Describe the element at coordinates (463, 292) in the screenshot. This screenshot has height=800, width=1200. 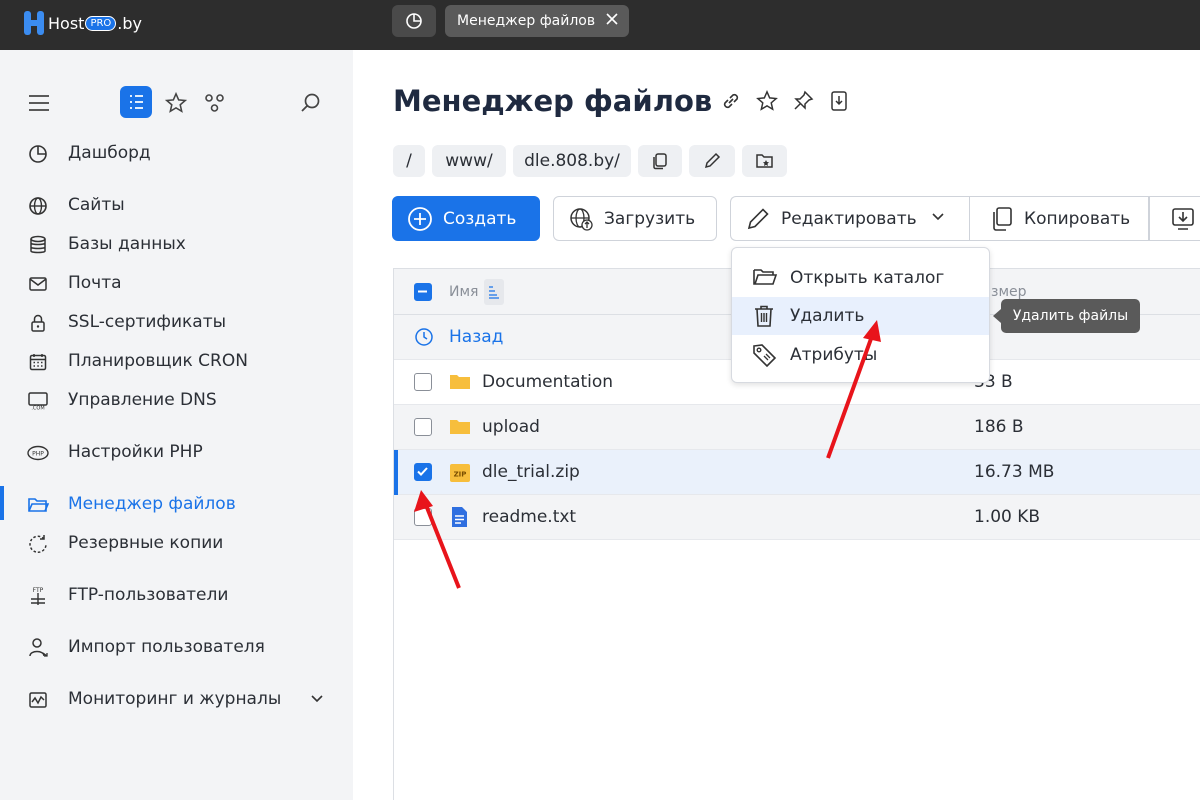
I see `column-header-name: Имя` at that location.